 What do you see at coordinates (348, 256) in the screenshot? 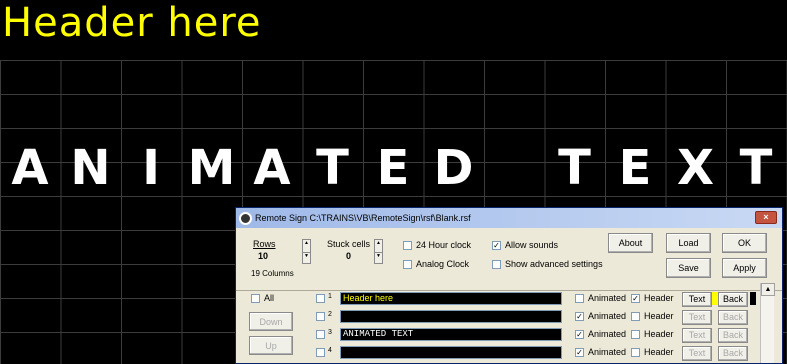
I see `stuck-cells-value: 0` at bounding box center [348, 256].